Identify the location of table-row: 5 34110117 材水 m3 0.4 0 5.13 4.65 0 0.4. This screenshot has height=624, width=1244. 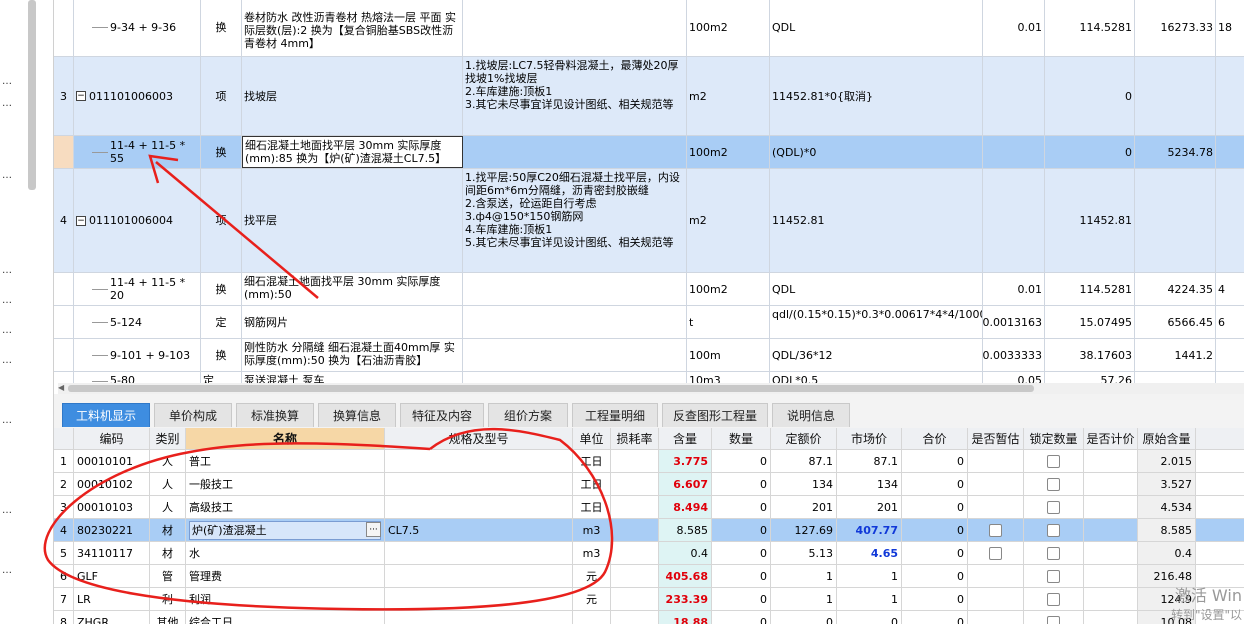
(649, 553).